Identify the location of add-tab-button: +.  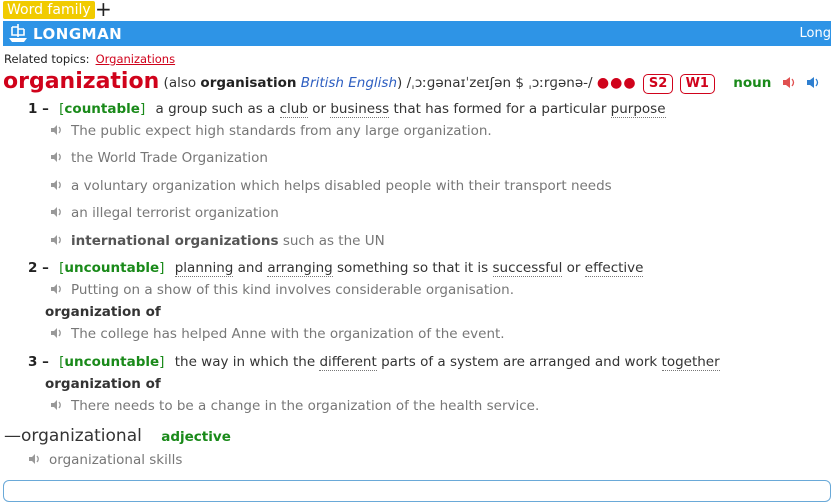
(103, 9).